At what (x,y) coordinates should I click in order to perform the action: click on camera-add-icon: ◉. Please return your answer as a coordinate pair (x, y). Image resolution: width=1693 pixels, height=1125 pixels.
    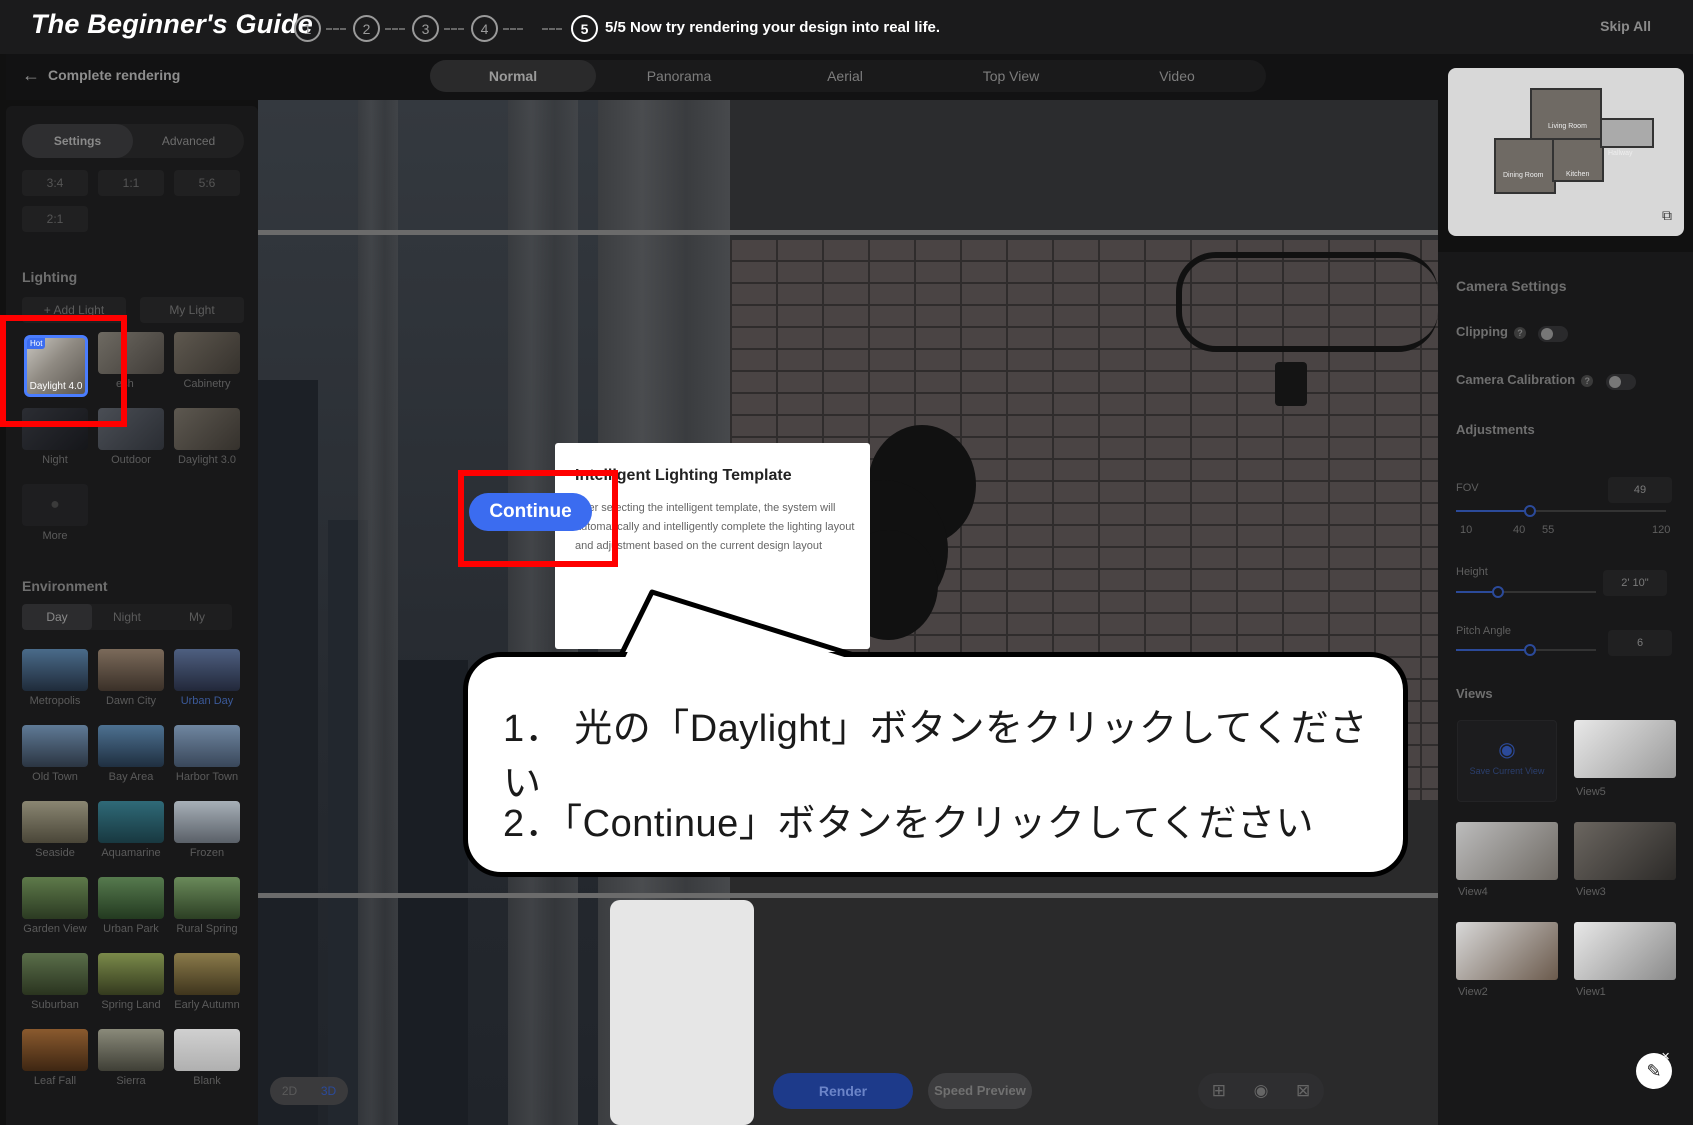
    Looking at the image, I should click on (1261, 1091).